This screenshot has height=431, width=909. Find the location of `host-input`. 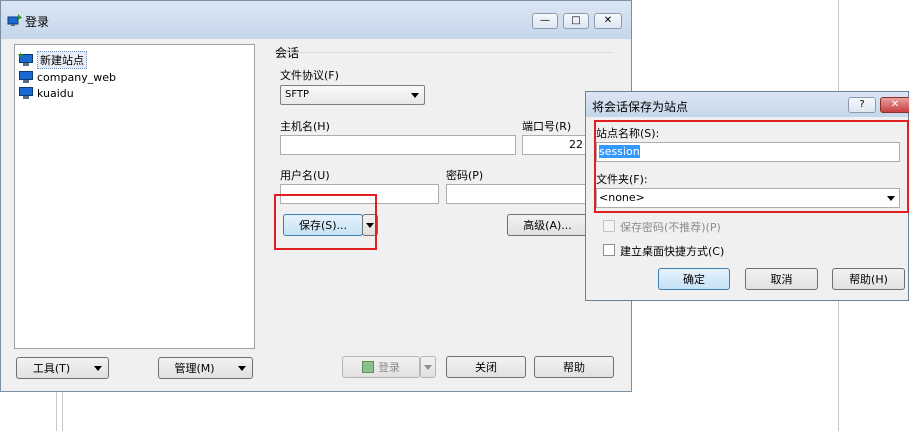

host-input is located at coordinates (398, 145).